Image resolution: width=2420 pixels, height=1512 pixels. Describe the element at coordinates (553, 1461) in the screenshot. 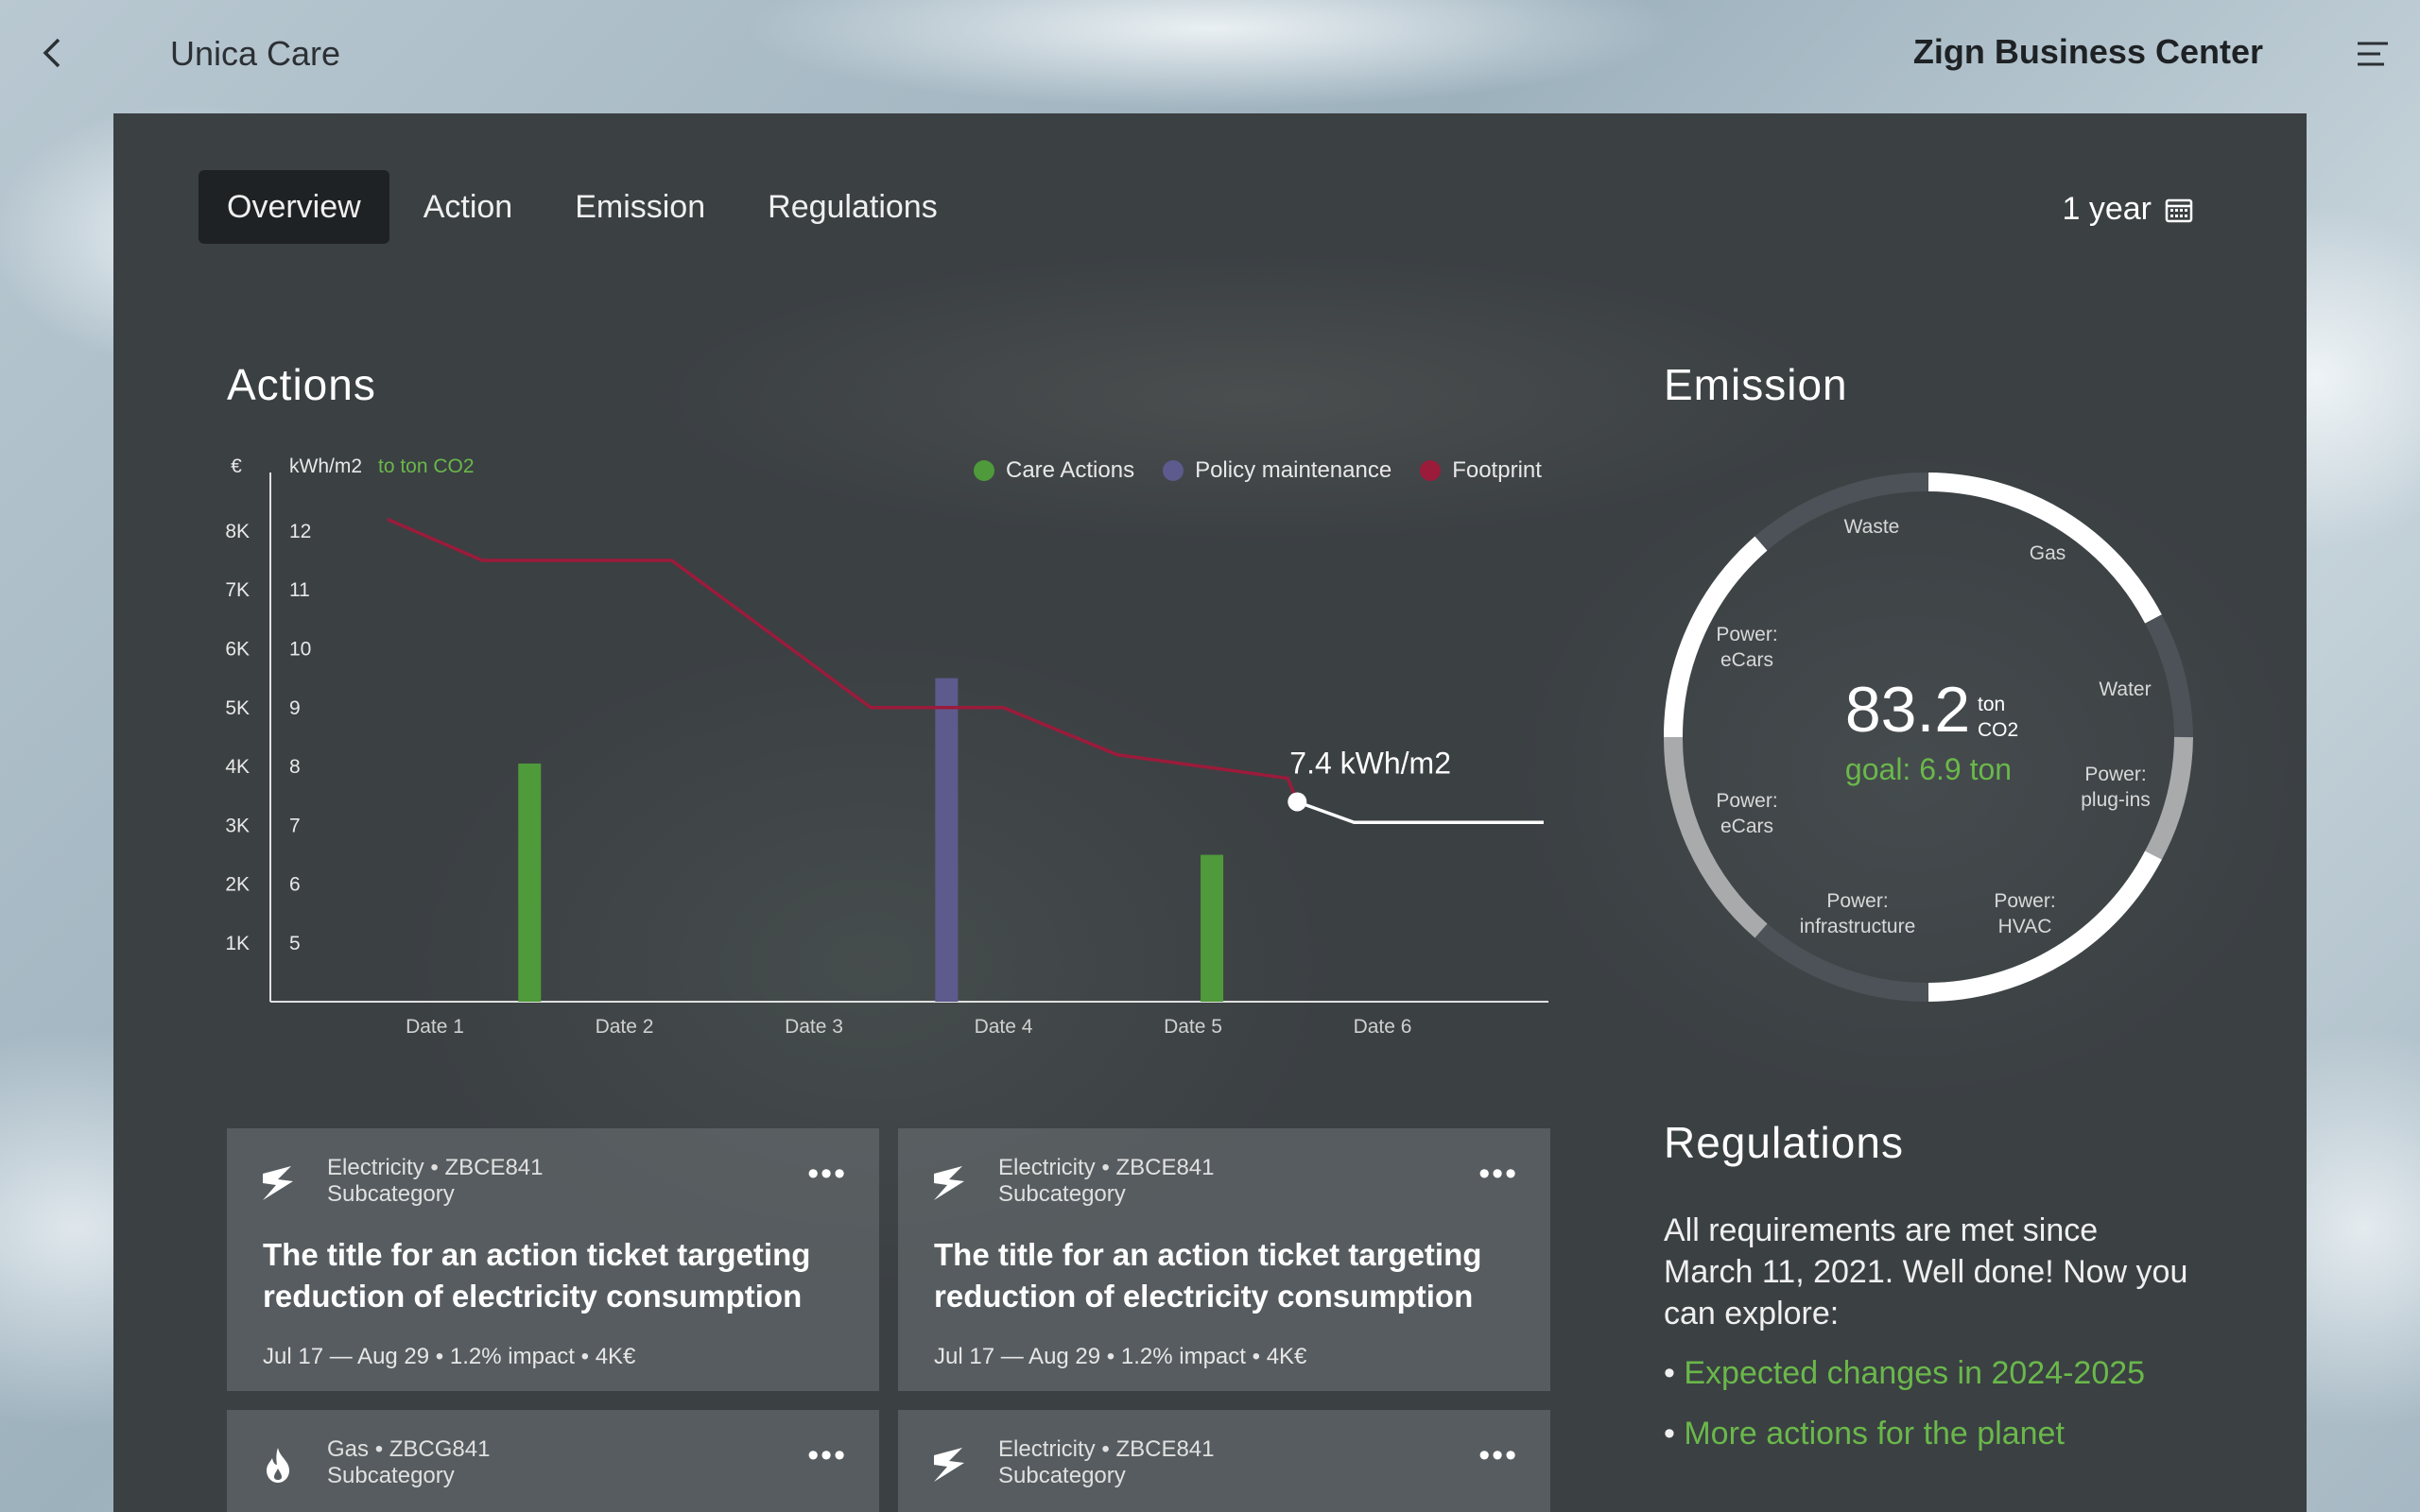

I see `action-card: Gas • ZBCG841 Subcategory •••` at that location.